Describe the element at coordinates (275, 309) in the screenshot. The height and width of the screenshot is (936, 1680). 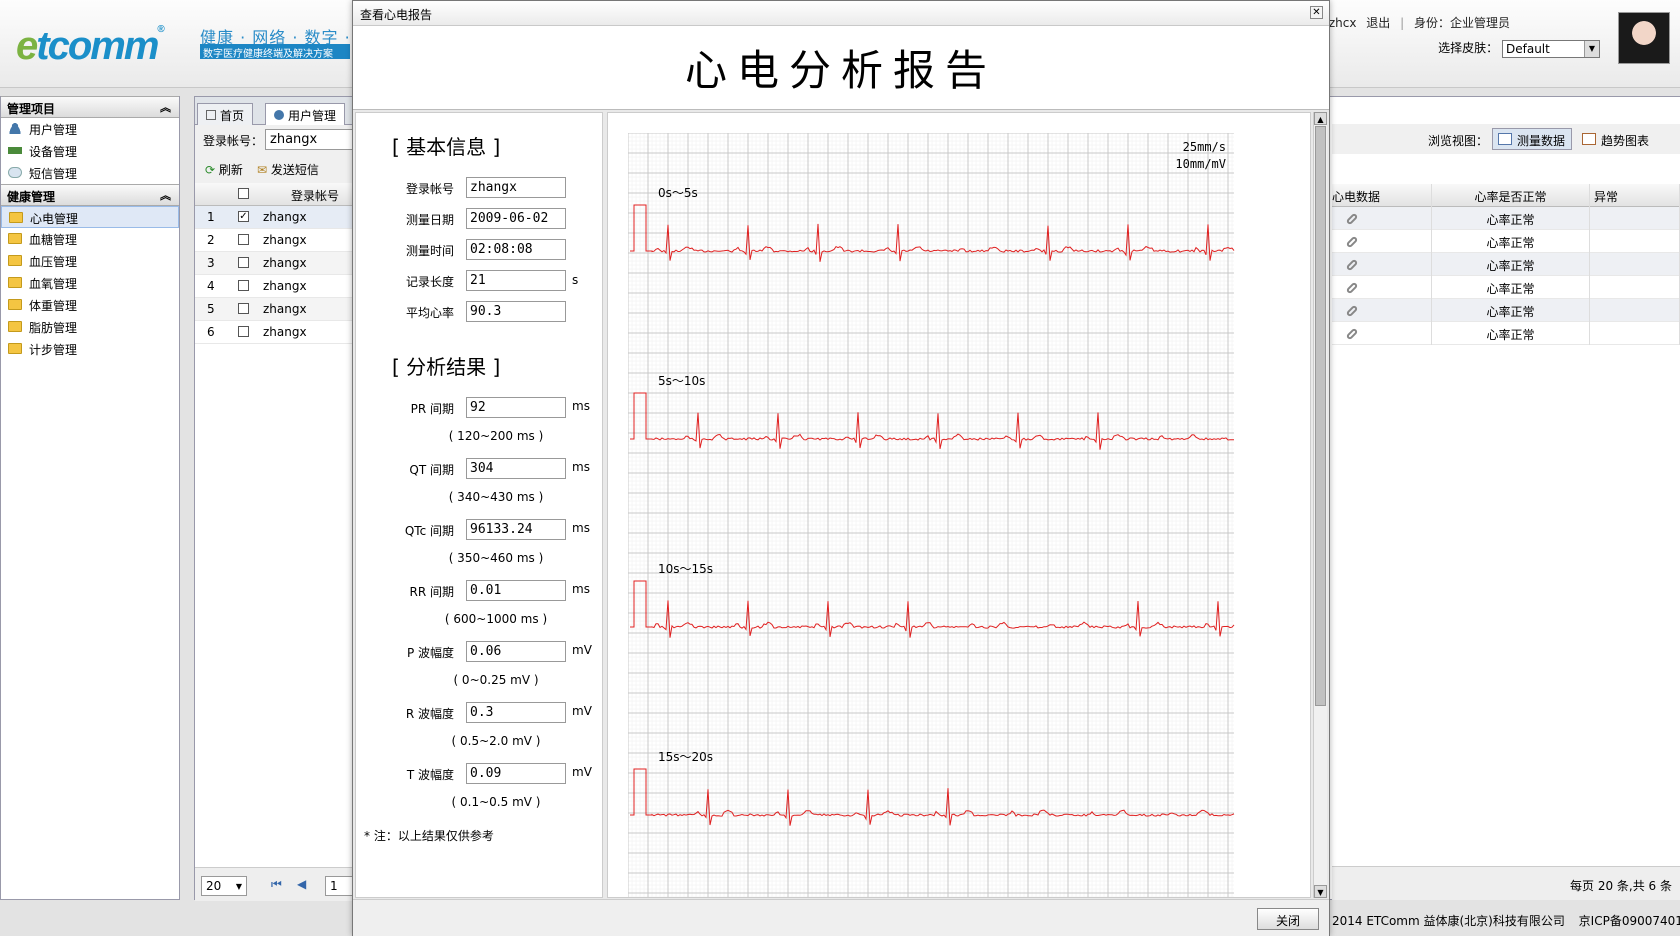
I see `table-row: 5 zhangx` at that location.